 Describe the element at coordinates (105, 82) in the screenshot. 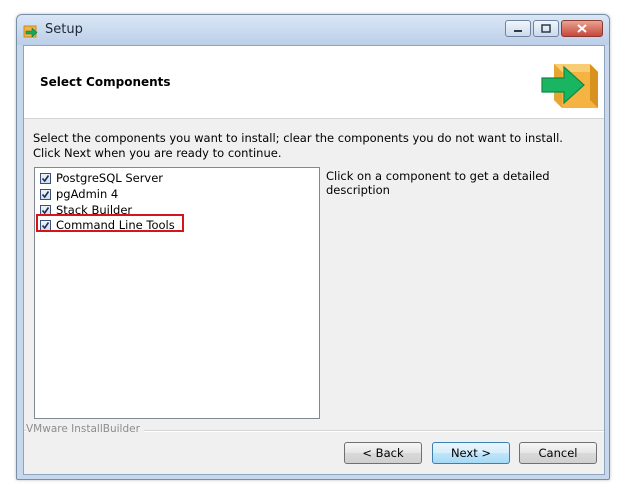

I see `page-title: Select Components` at that location.